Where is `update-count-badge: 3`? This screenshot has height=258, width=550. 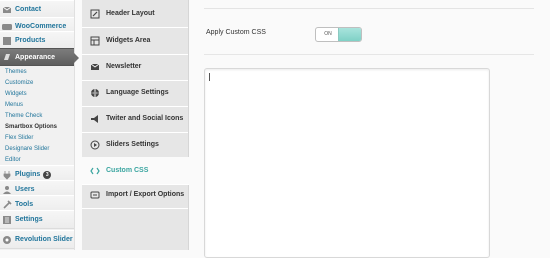
update-count-badge: 3 is located at coordinates (47, 174).